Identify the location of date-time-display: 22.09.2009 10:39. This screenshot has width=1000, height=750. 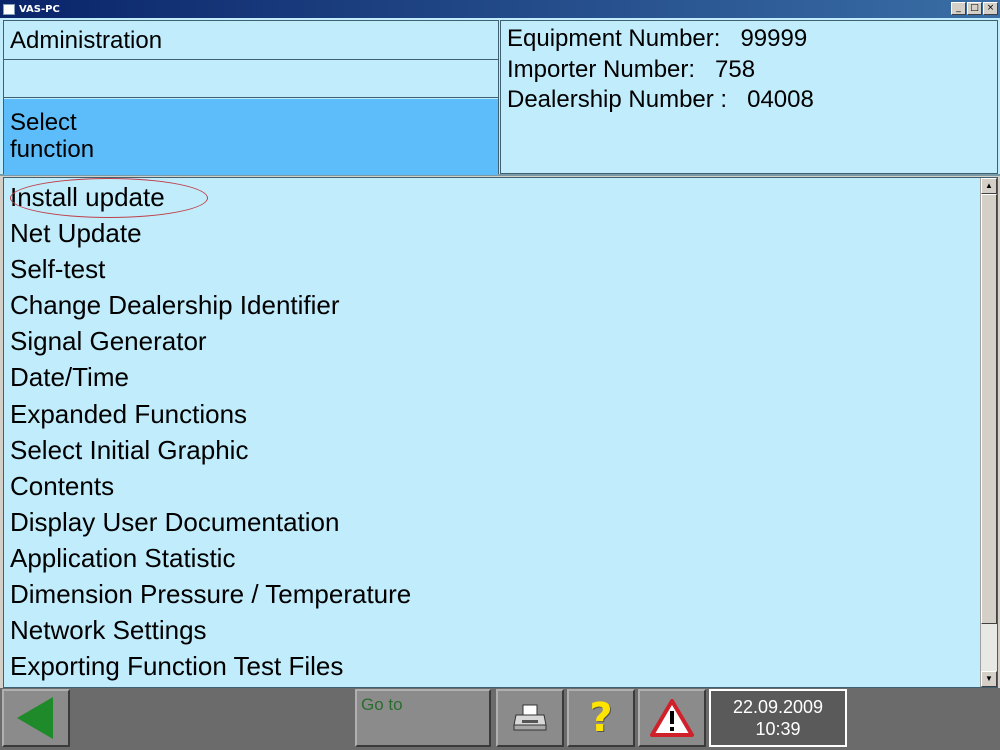
(778, 718).